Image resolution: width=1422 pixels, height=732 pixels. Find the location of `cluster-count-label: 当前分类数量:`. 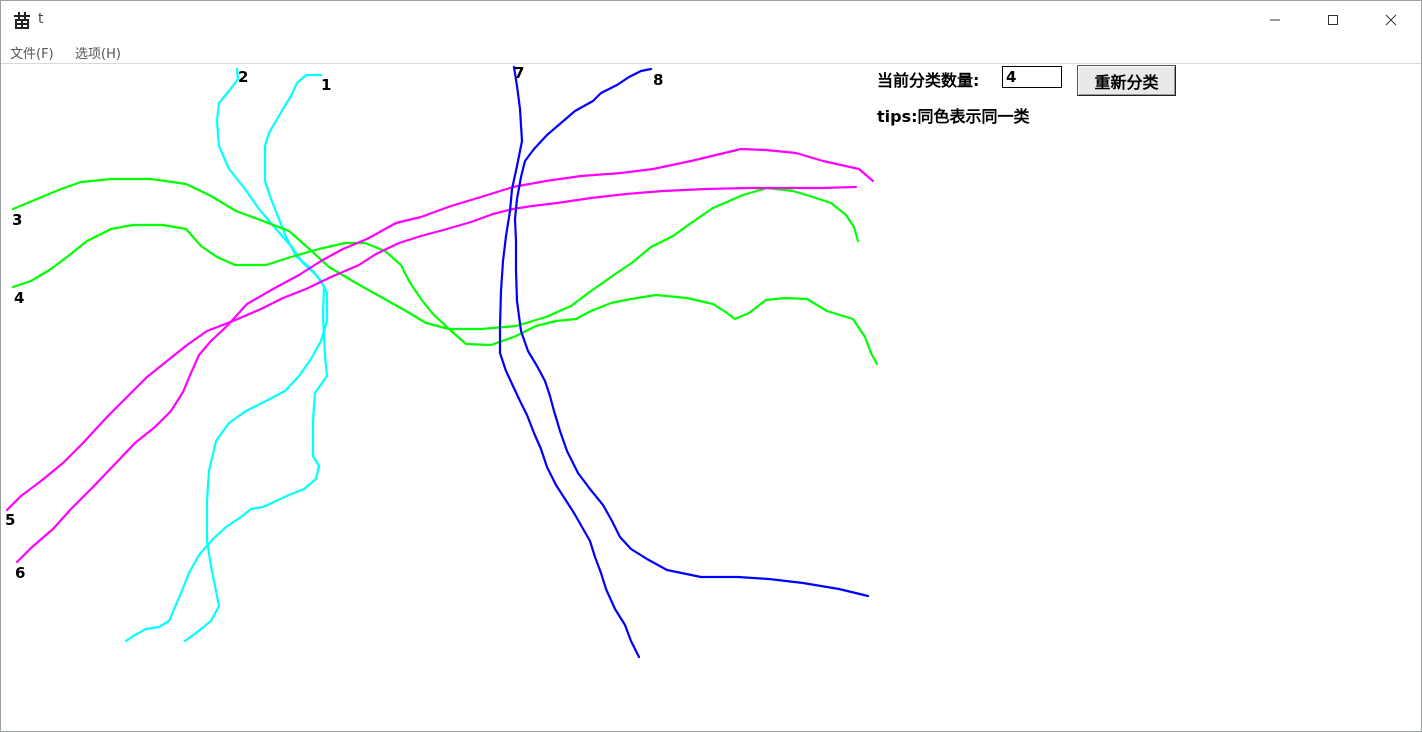

cluster-count-label: 当前分类数量: is located at coordinates (928, 80).